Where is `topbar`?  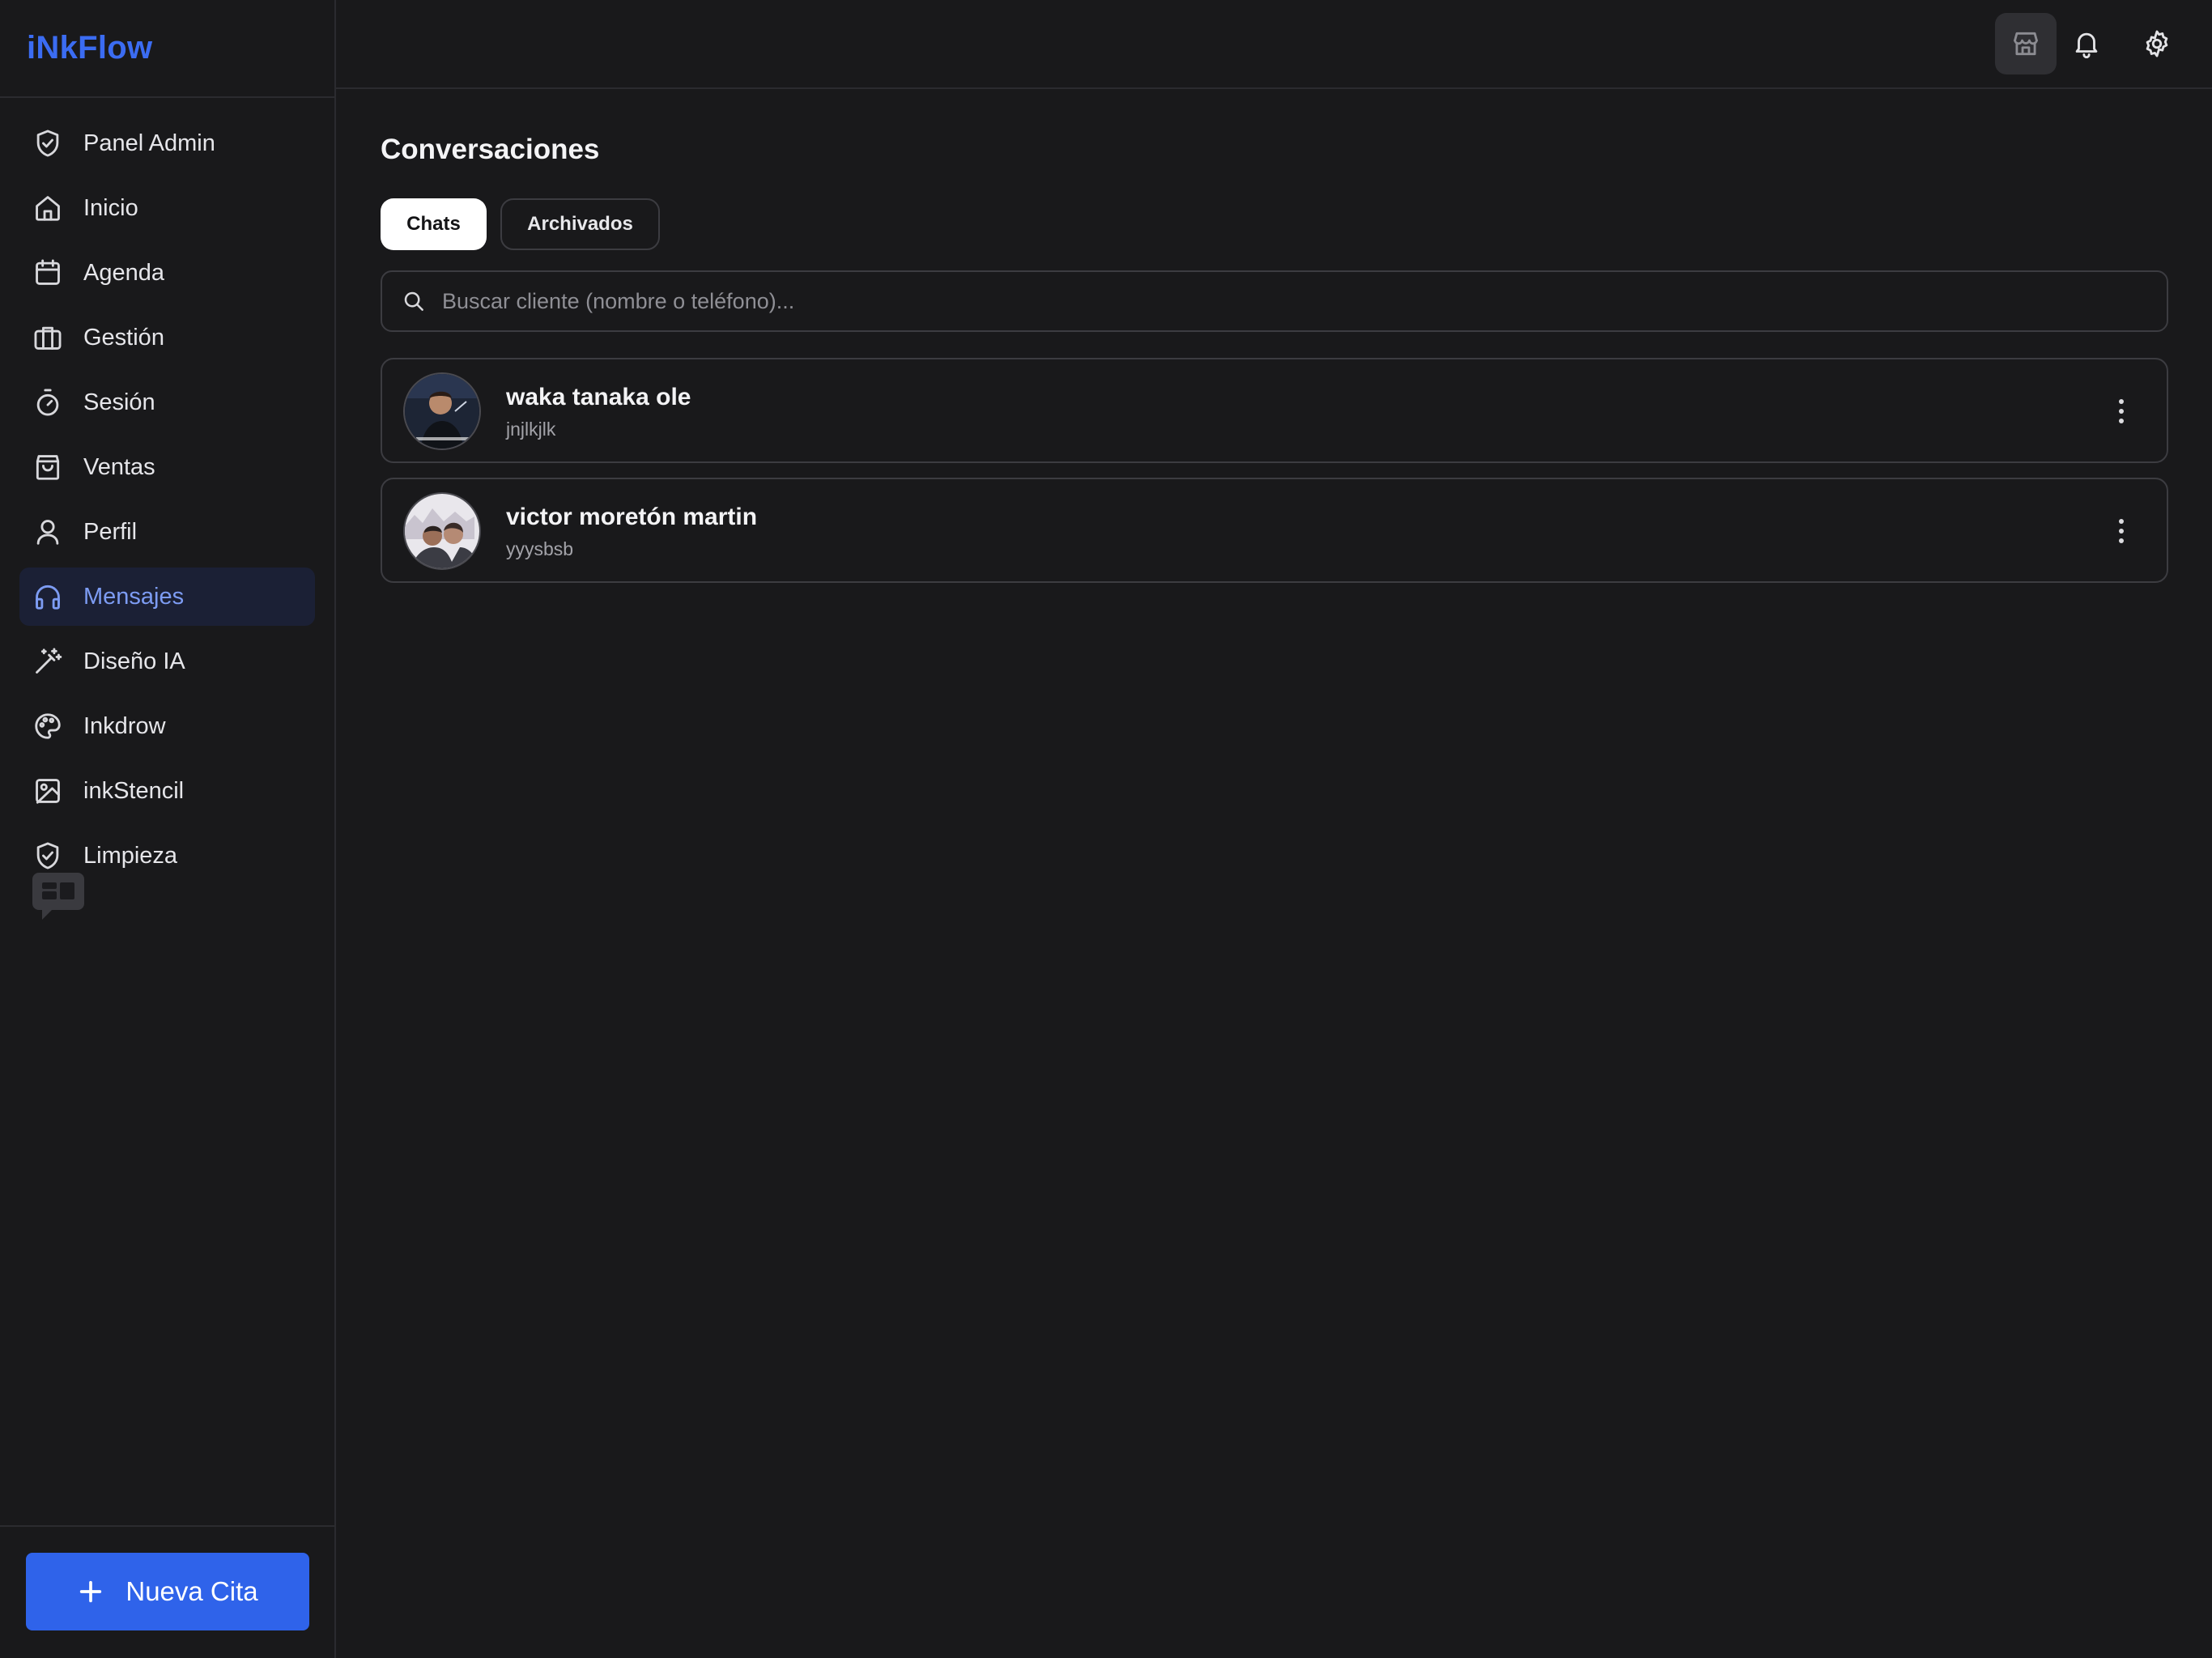 topbar is located at coordinates (1274, 44).